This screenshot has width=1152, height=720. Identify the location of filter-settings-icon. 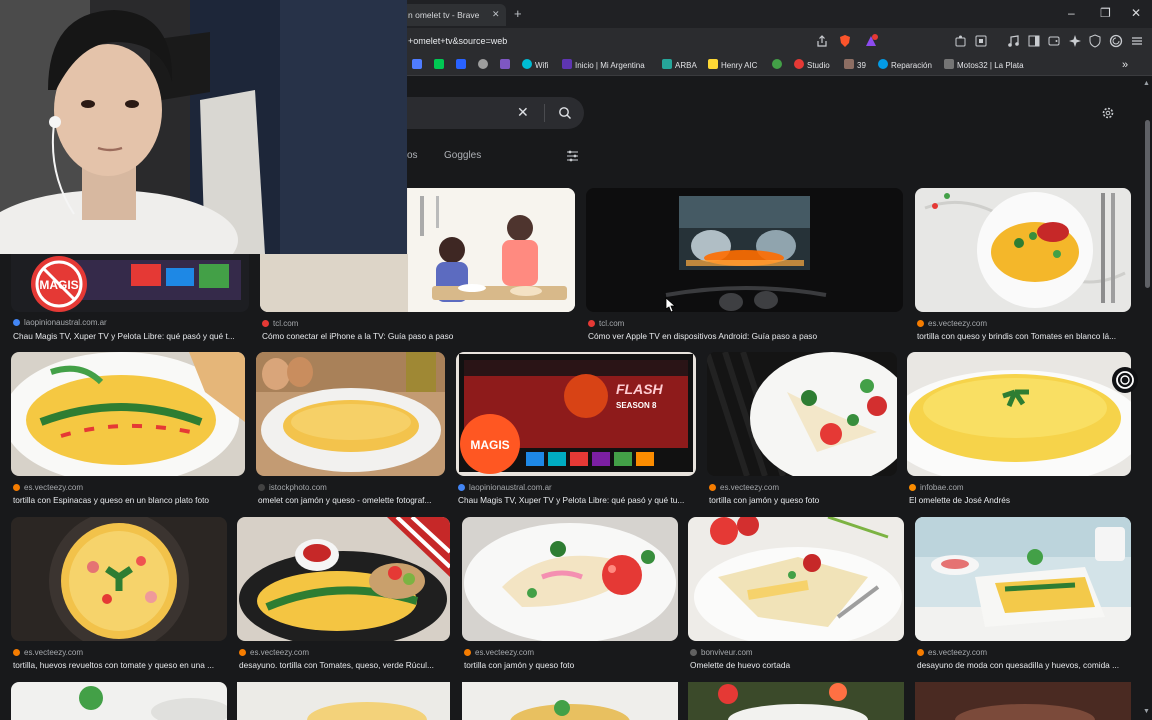
(572, 156).